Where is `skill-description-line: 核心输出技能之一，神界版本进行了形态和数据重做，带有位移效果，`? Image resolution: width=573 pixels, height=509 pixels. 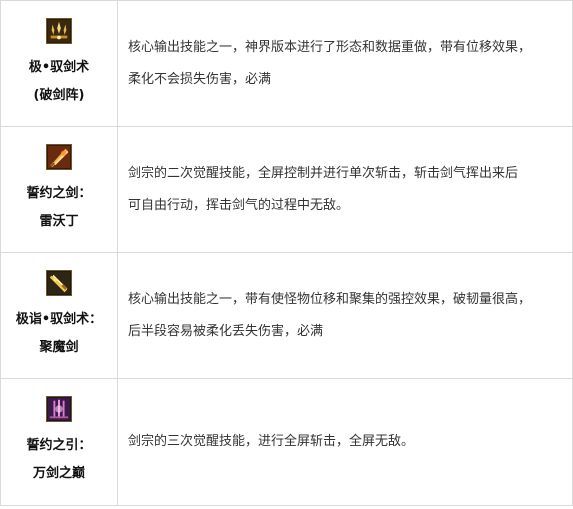 skill-description-line: 核心输出技能之一，神界版本进行了形态和数据重做，带有位移效果， is located at coordinates (330, 47).